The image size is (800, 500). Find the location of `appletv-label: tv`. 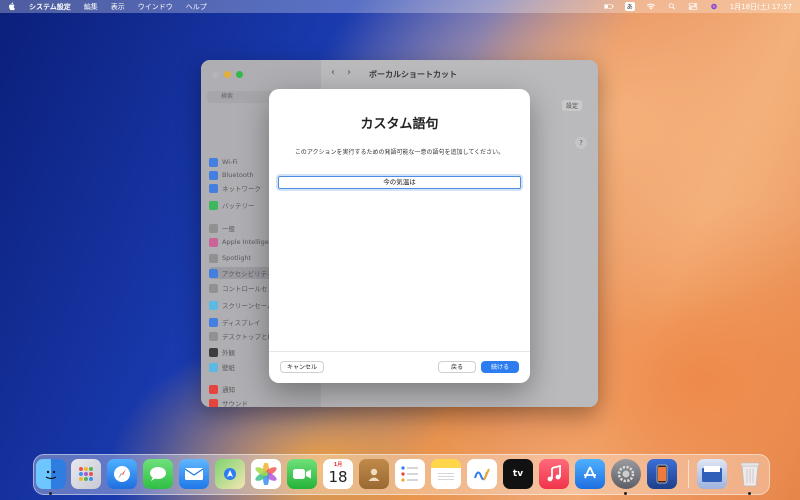

appletv-label: tv is located at coordinates (518, 474).